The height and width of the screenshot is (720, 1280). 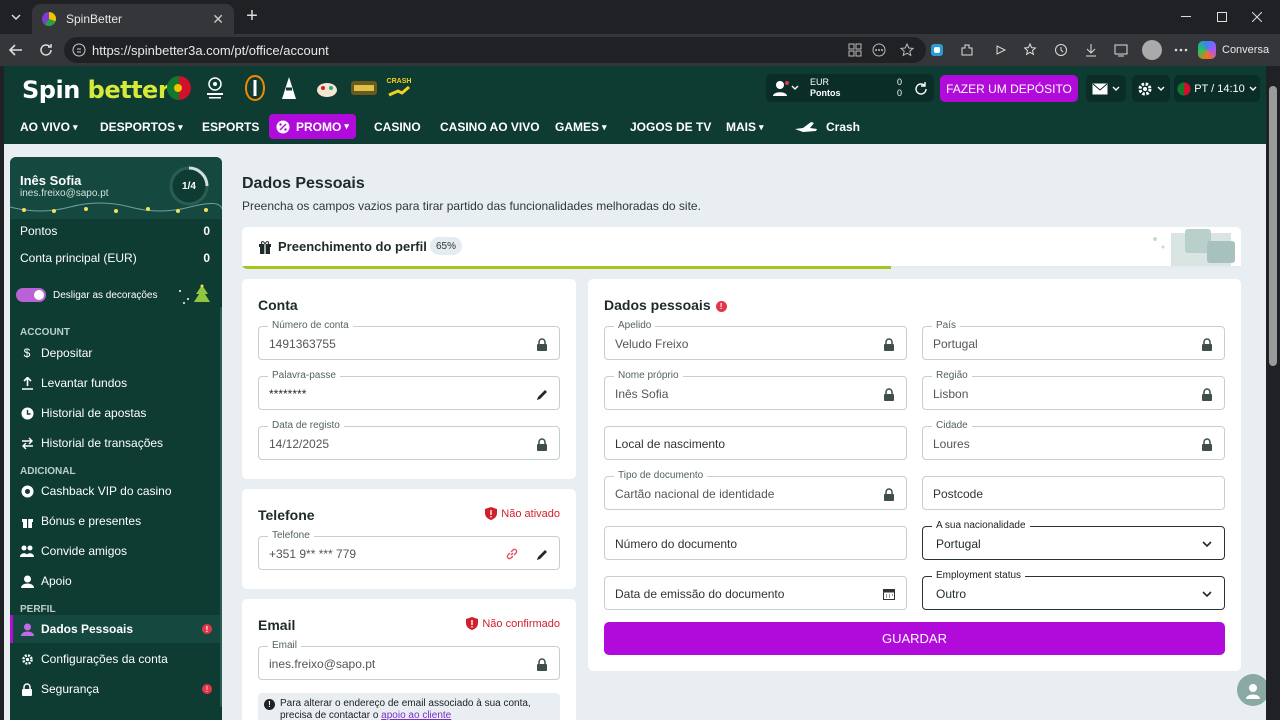 I want to click on birthplace-input: Local de nascimento, so click(x=755, y=443).